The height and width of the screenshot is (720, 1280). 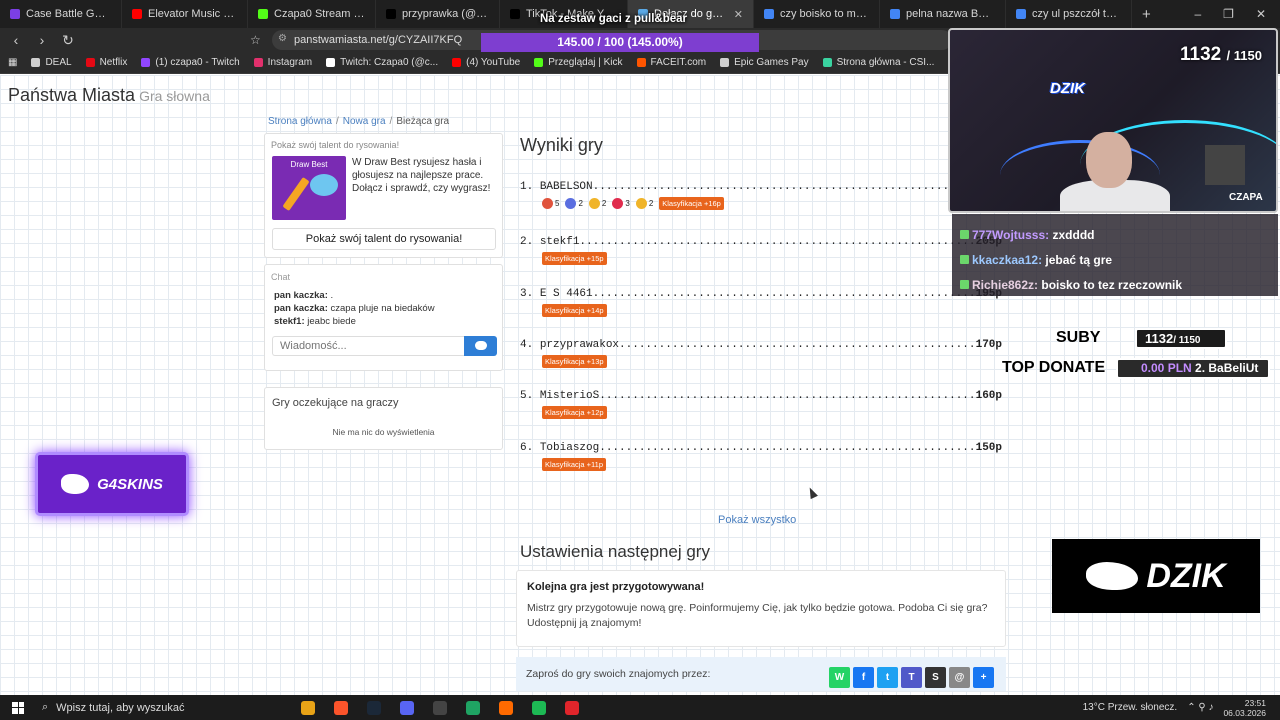 What do you see at coordinates (613, 19) in the screenshot?
I see `overlay-goal-banner: Na zestaw gaci z pull&bear` at bounding box center [613, 19].